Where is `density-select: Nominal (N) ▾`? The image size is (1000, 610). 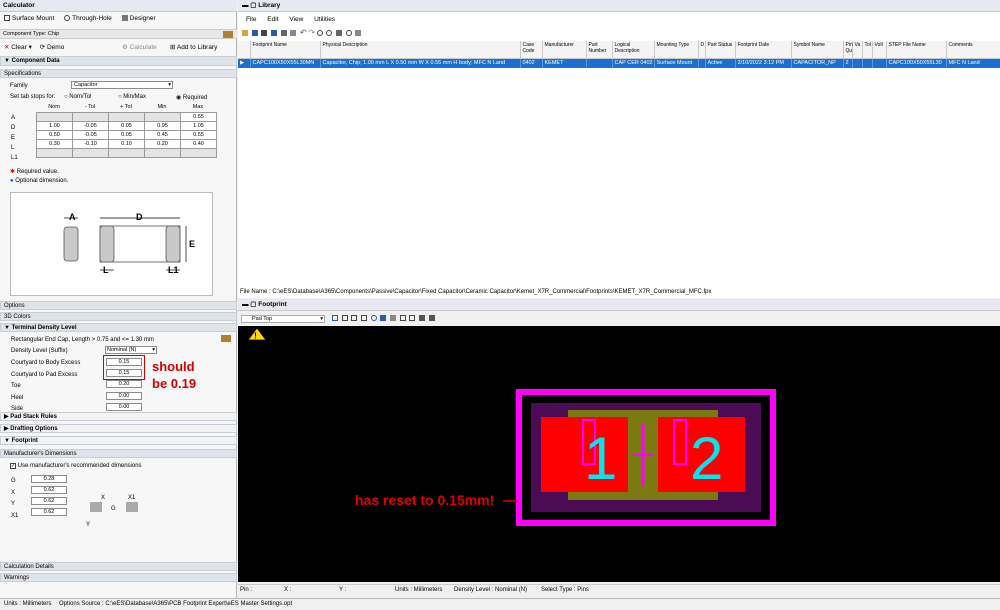 density-select: Nominal (N) ▾ is located at coordinates (131, 350).